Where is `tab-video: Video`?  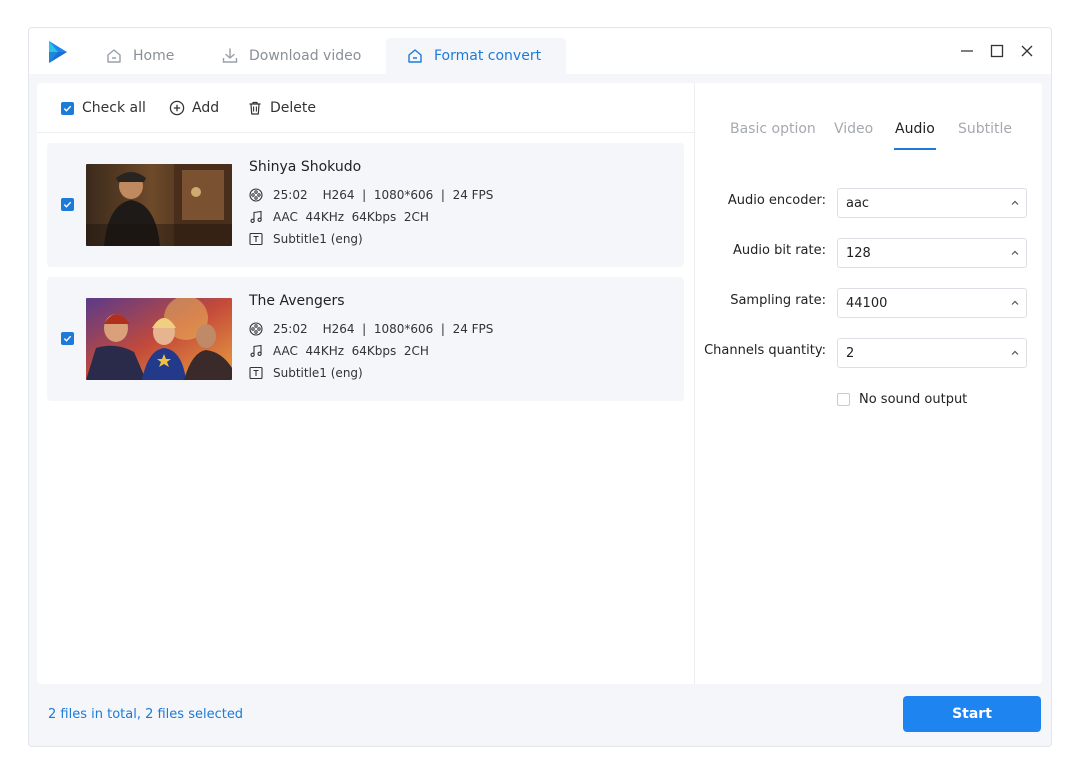
tab-video: Video is located at coordinates (853, 129).